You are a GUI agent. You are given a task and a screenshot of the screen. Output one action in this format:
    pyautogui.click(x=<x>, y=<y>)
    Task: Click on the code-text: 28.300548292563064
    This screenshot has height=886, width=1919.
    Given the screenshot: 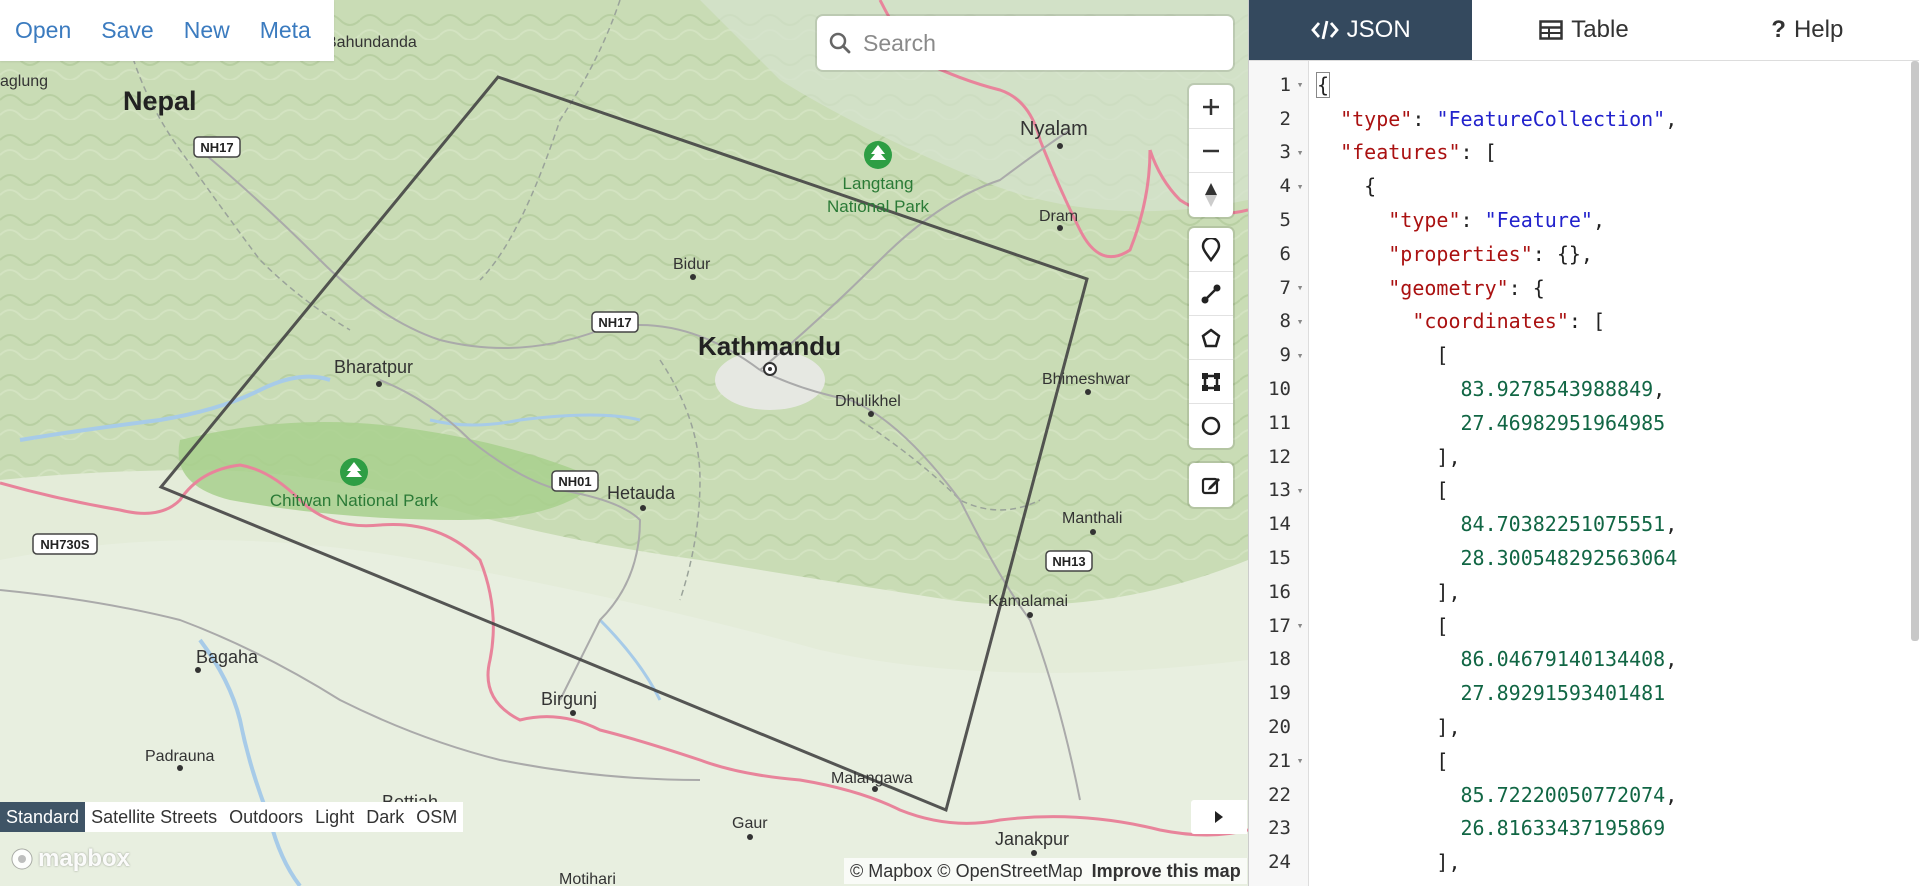 What is the action you would take?
    pyautogui.click(x=1569, y=558)
    